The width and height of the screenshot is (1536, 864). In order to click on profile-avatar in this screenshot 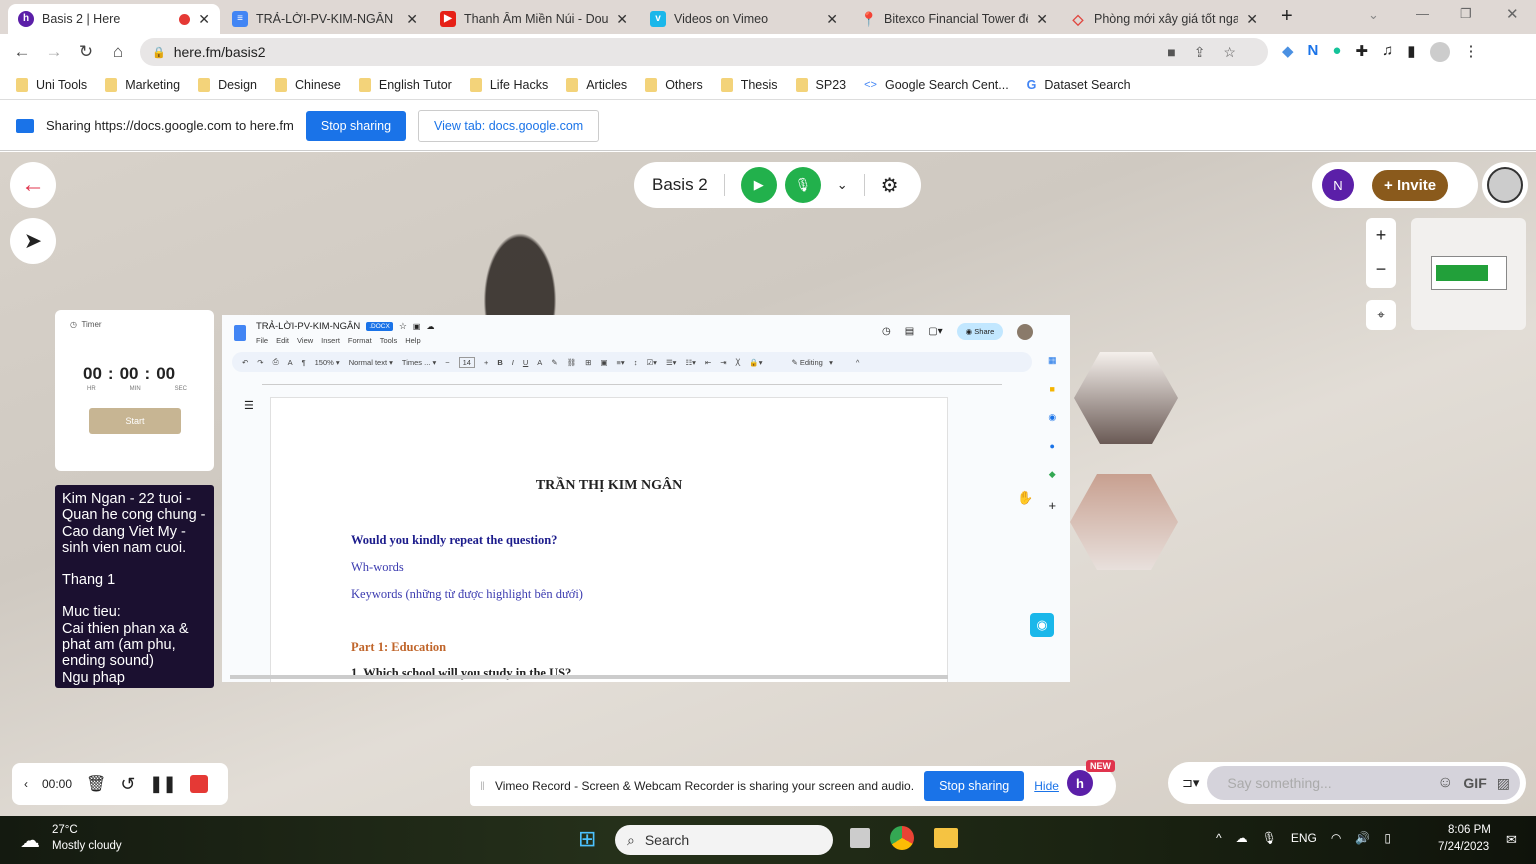, I will do `click(1439, 52)`.